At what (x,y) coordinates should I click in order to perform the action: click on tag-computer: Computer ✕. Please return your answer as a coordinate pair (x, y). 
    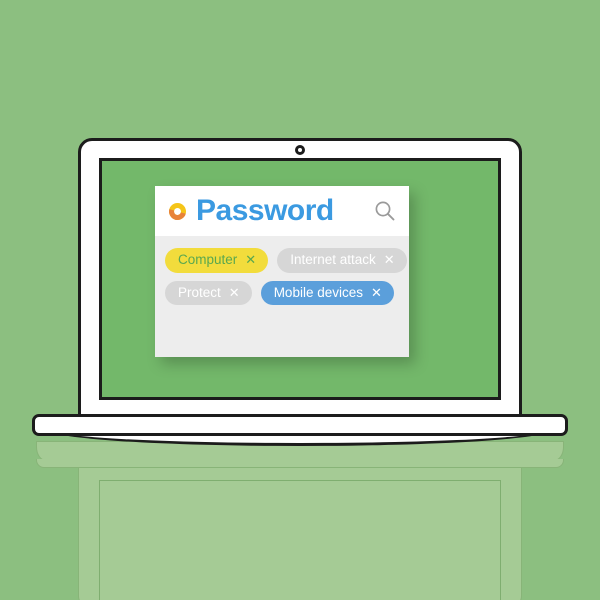
    Looking at the image, I should click on (217, 260).